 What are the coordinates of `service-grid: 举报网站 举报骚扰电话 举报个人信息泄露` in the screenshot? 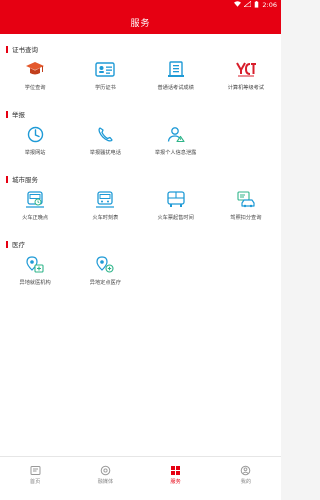 It's located at (140, 143).